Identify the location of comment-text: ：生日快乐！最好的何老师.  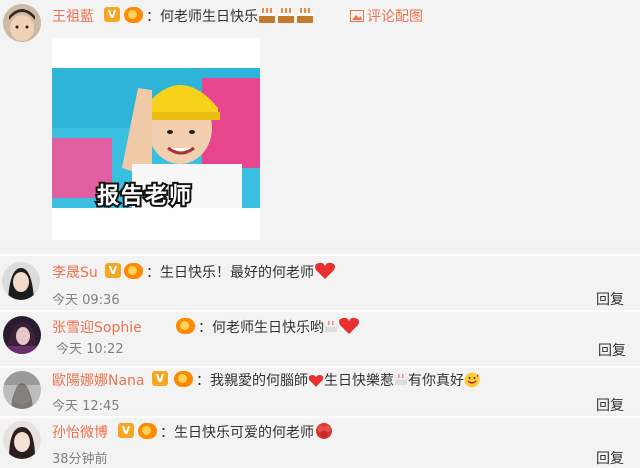
(241, 272).